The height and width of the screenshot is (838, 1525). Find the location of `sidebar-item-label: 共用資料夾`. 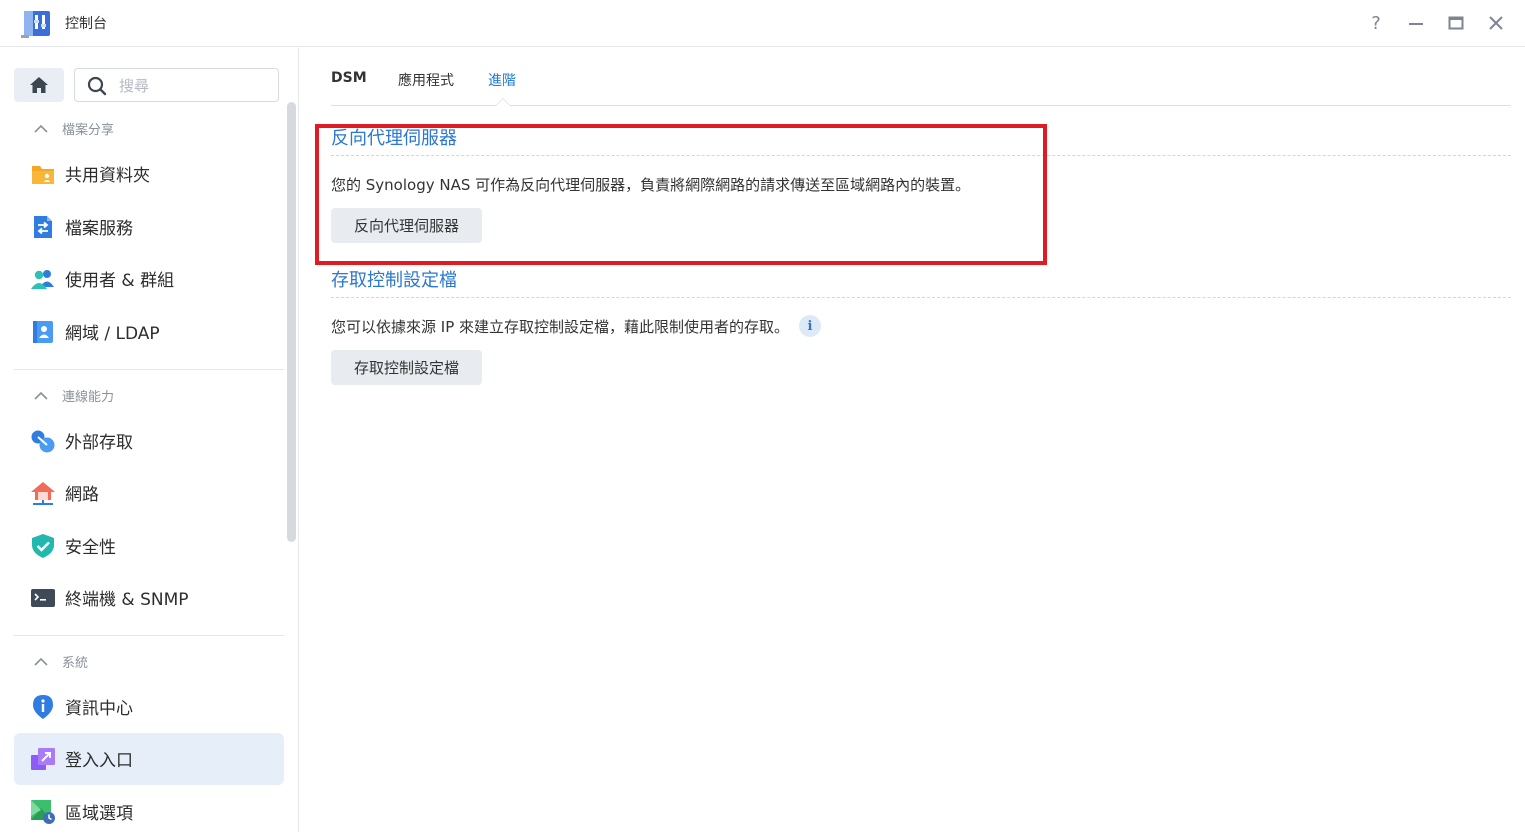

sidebar-item-label: 共用資料夾 is located at coordinates (107, 176).